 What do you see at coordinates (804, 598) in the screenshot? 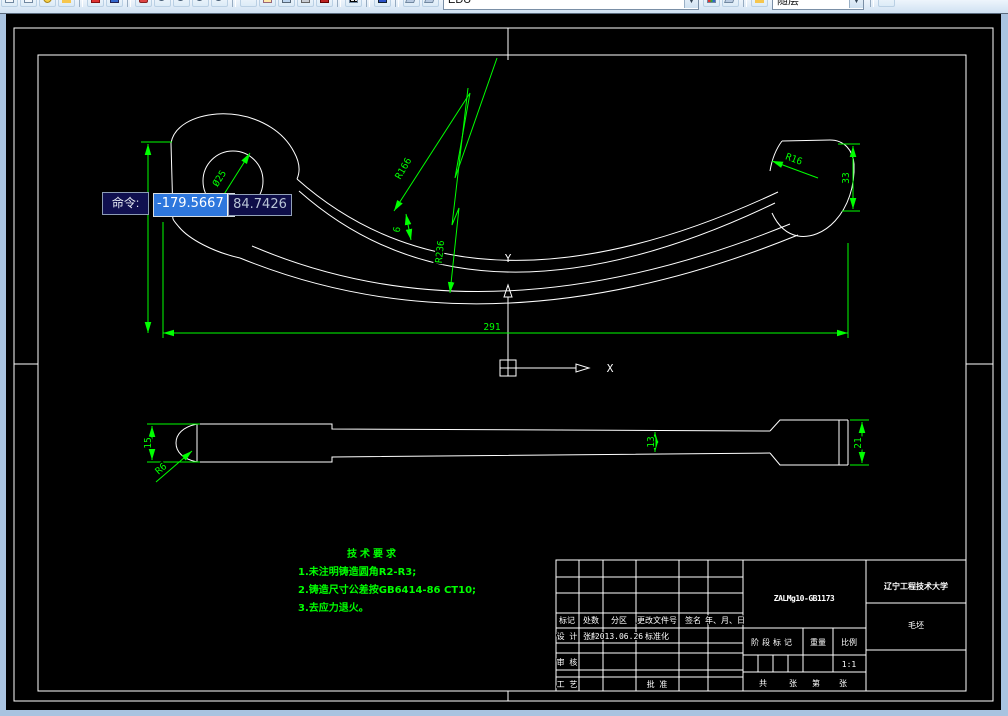
I see `tb-part-code: ZALMg10-GB1173` at bounding box center [804, 598].